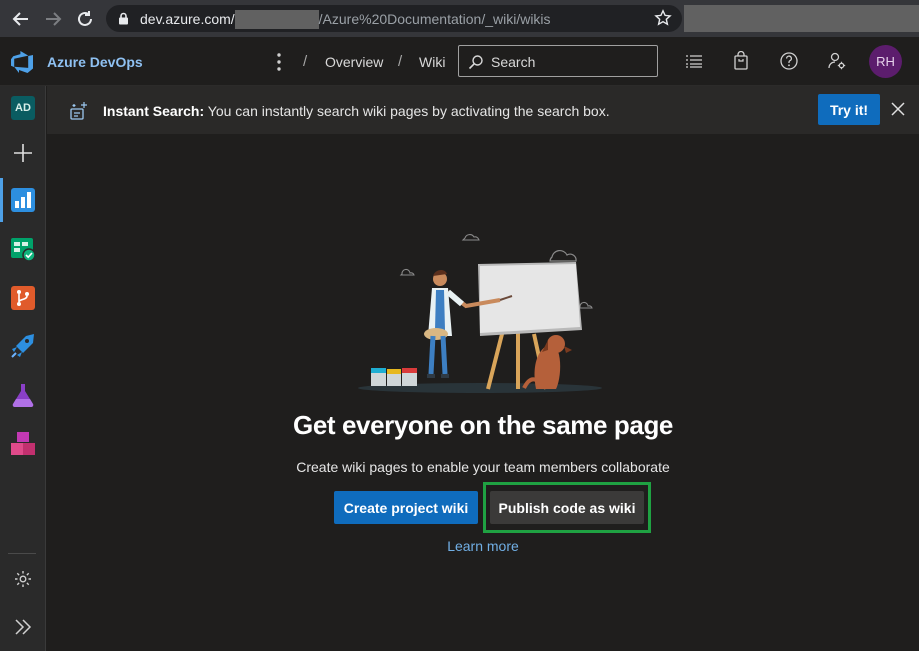 The height and width of the screenshot is (651, 919). I want to click on user-settings-icon, so click(837, 61).